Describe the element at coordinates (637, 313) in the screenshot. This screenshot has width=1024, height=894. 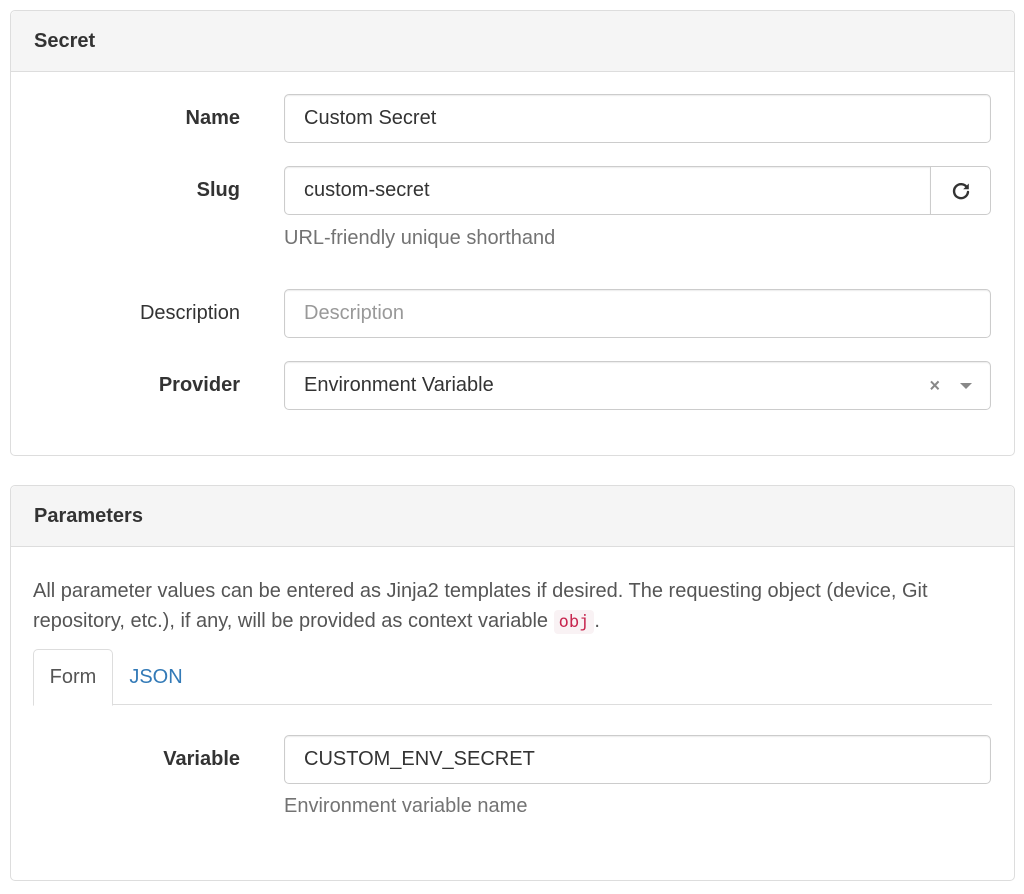
I see `description-input: Description` at that location.